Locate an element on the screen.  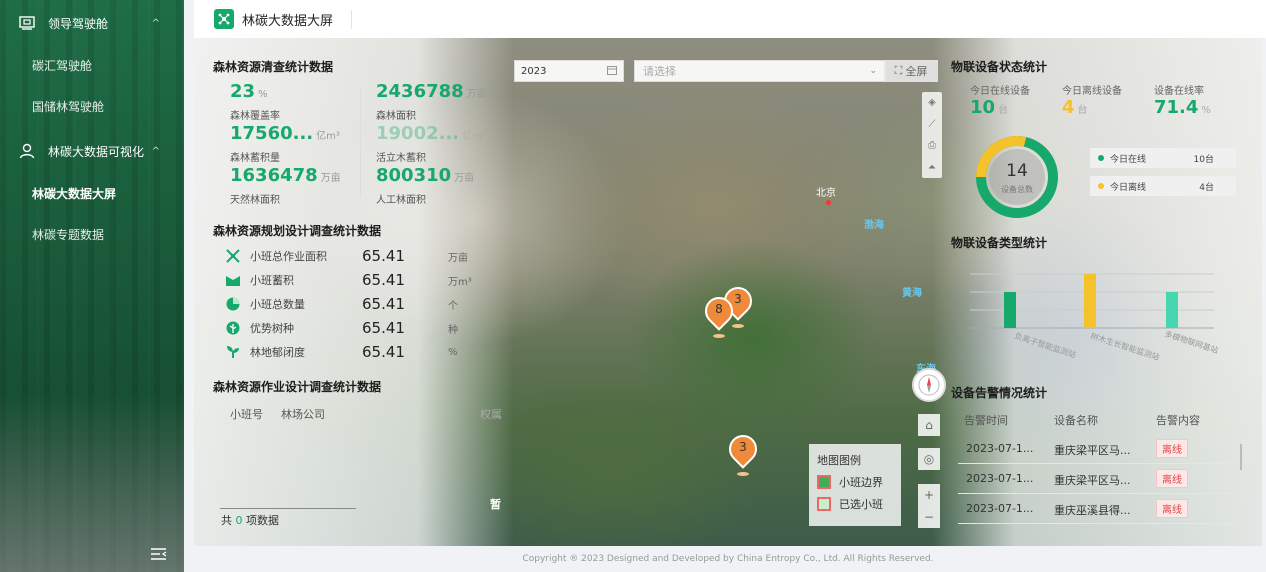
alarms-title: 设备告警情况统计 is located at coordinates (999, 393).